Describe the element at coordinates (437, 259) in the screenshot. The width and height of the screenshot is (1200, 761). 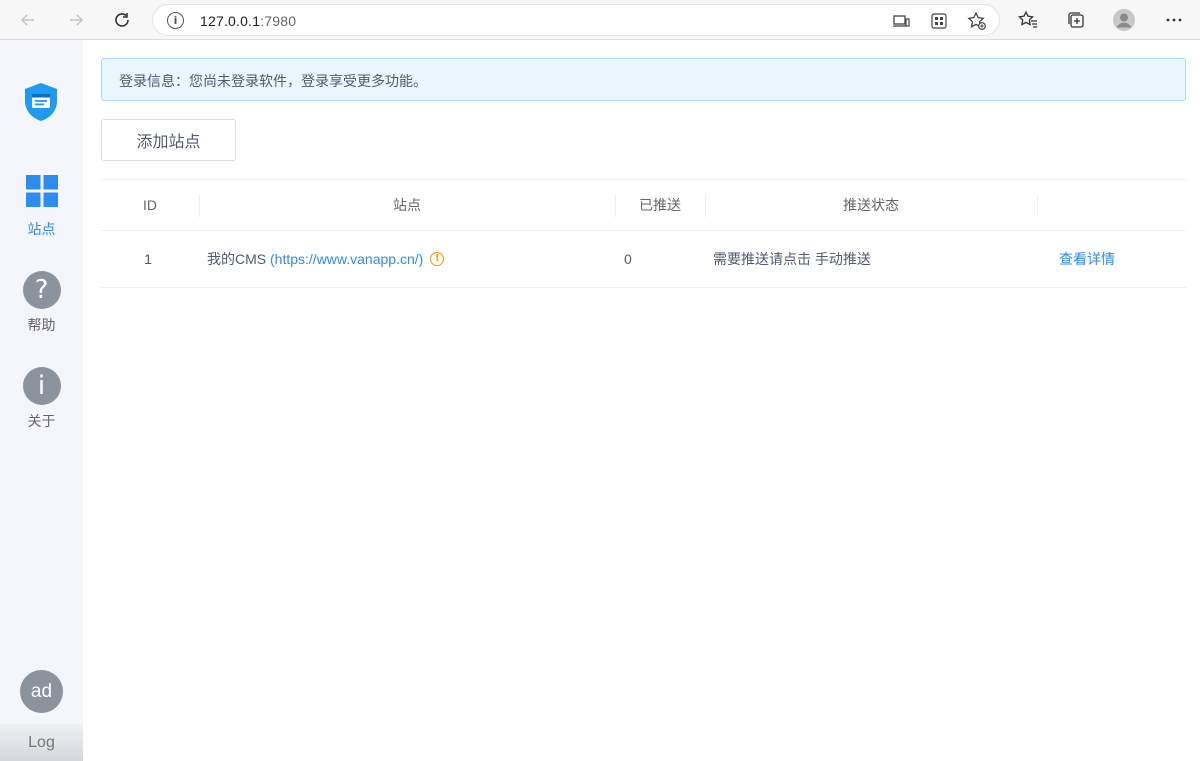
I see `warning-icon: !` at that location.